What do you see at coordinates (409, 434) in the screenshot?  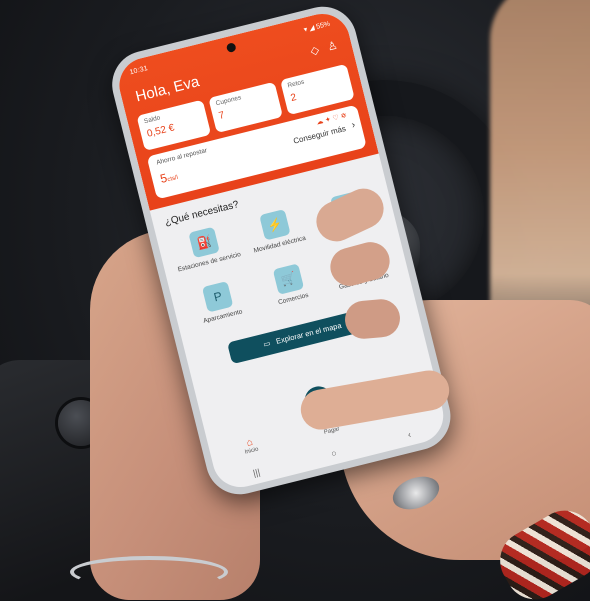 I see `back-icon: ‹` at bounding box center [409, 434].